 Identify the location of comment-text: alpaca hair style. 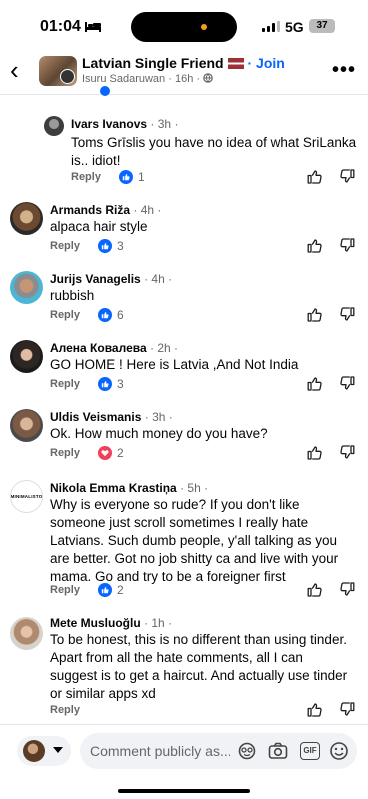
(99, 226).